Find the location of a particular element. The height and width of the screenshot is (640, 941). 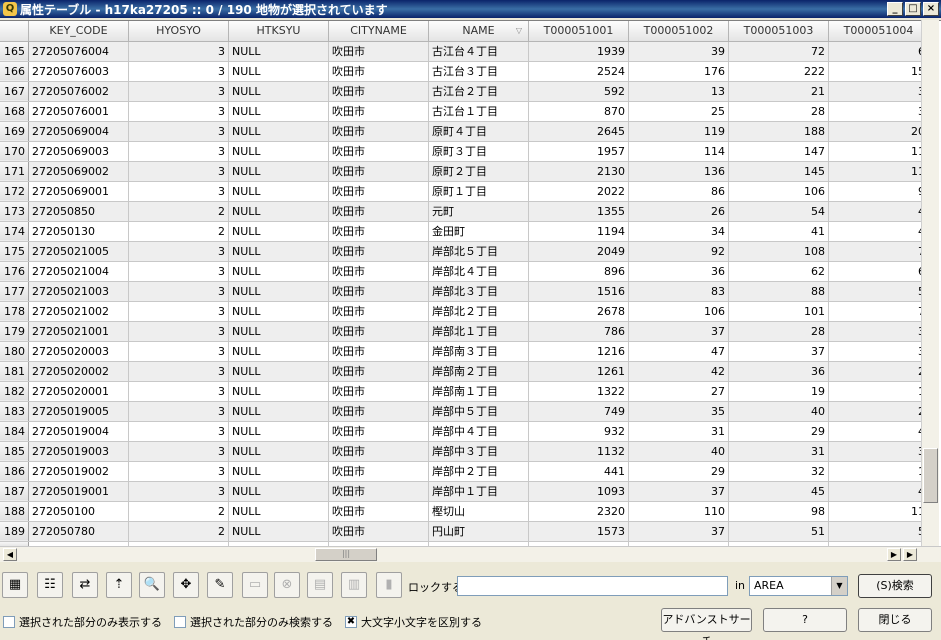

table-cell: 20 is located at coordinates (878, 131).